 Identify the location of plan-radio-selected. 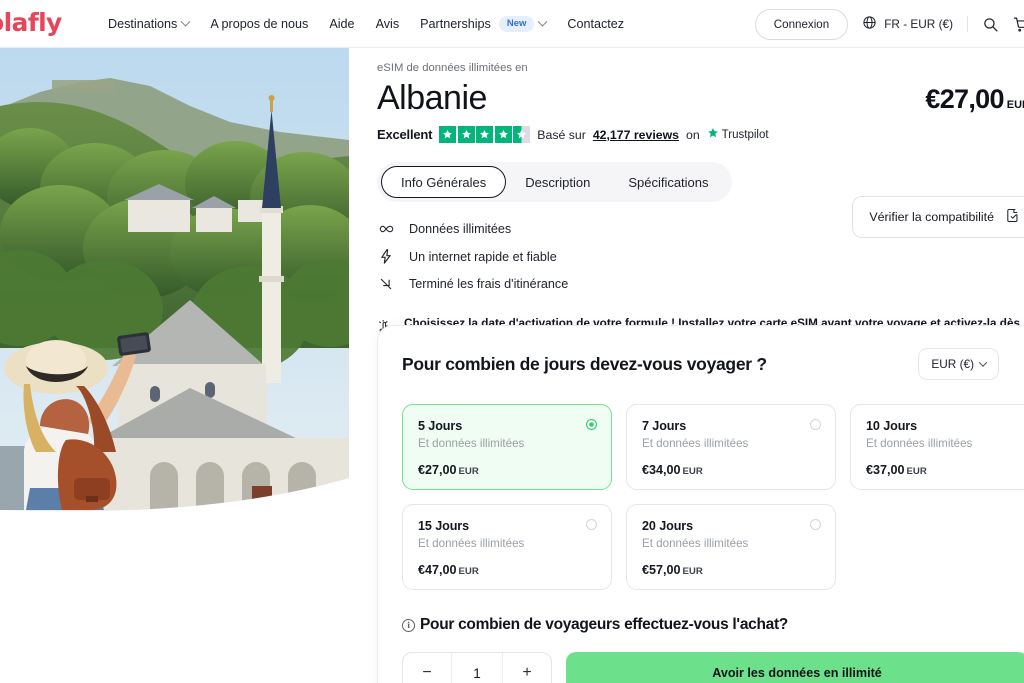
(591, 424).